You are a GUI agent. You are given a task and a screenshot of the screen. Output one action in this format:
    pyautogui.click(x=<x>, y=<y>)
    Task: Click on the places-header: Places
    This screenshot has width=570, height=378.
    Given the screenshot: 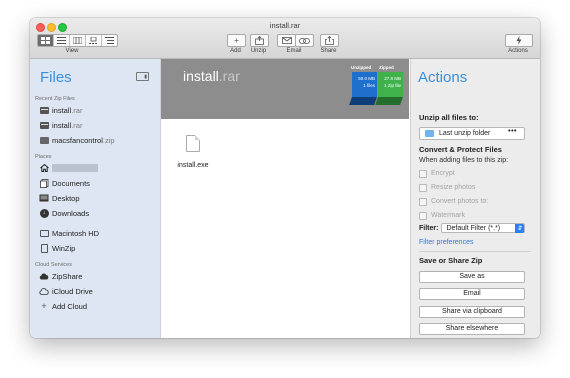 What is the action you would take?
    pyautogui.click(x=43, y=157)
    